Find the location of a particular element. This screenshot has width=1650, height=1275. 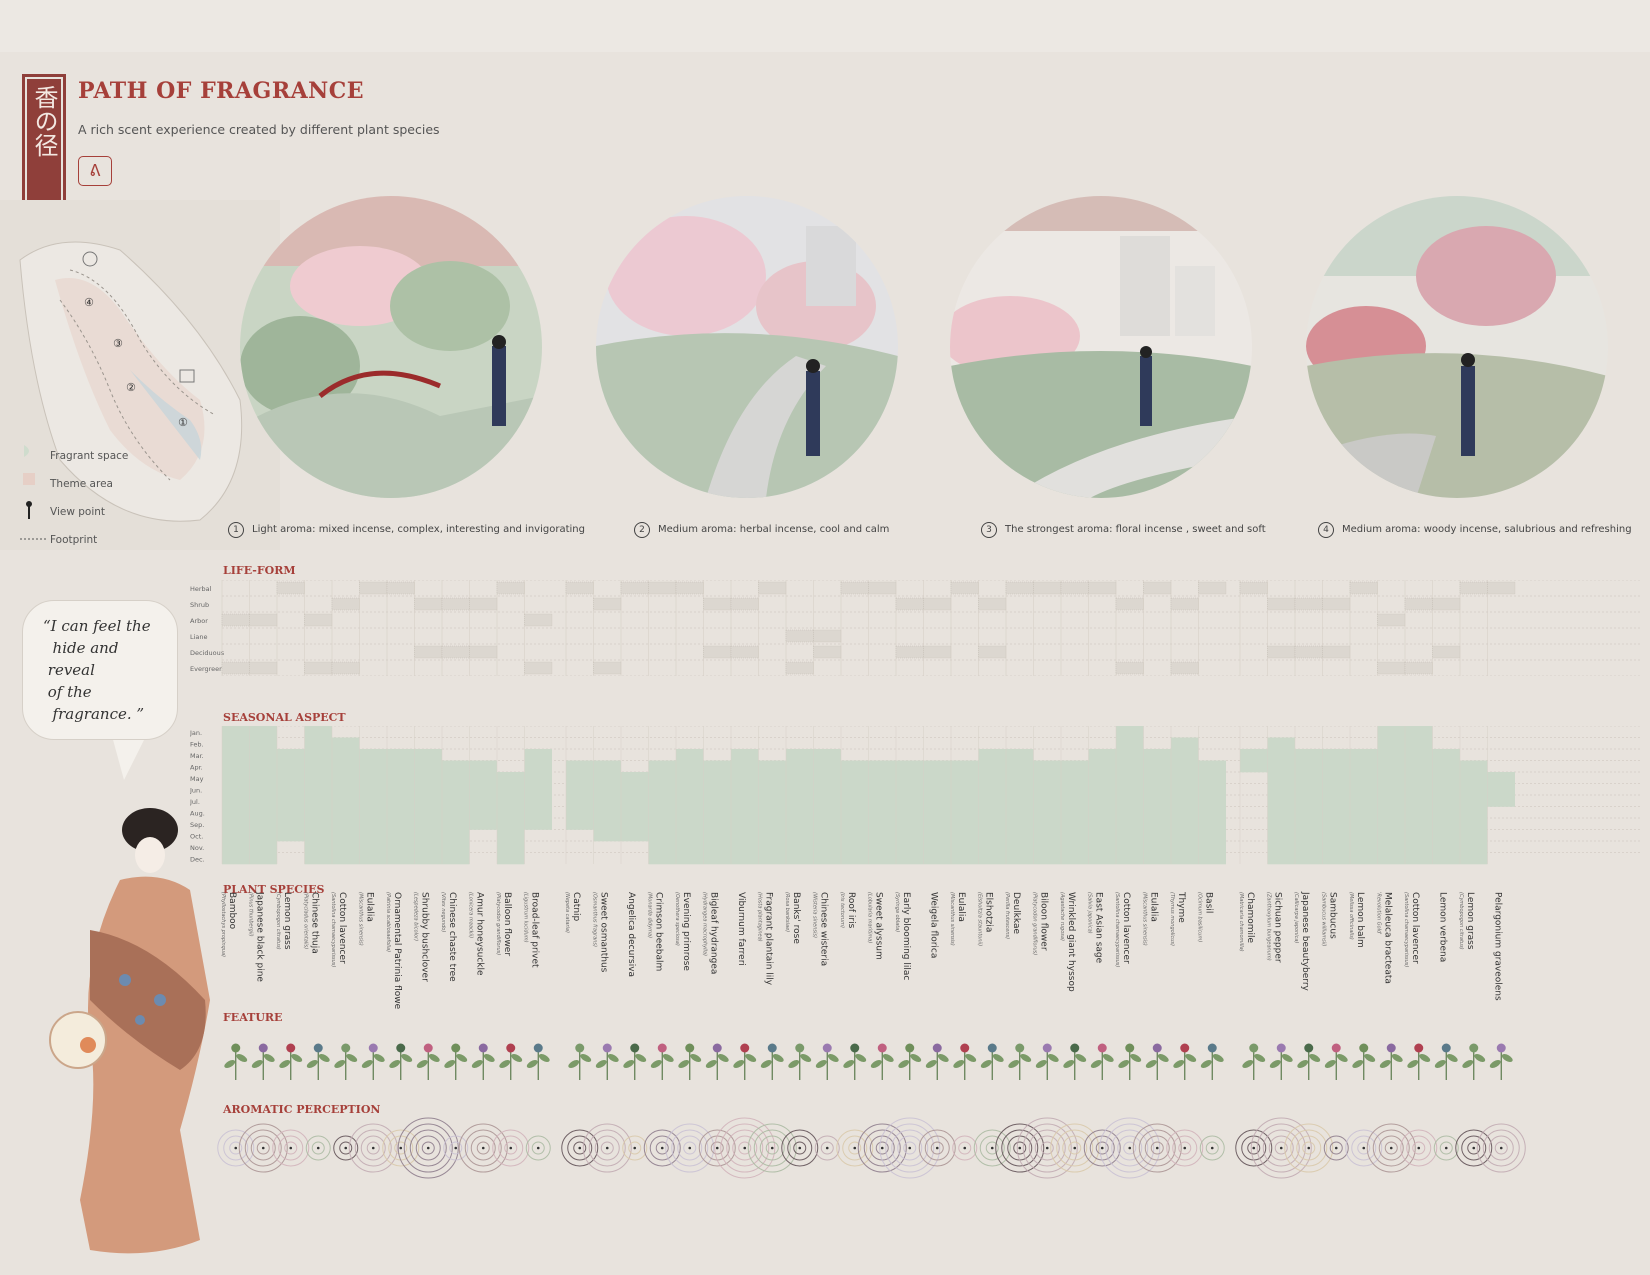

species-name: Ornamental Patrinia flowers is located at coordinates (397, 951).